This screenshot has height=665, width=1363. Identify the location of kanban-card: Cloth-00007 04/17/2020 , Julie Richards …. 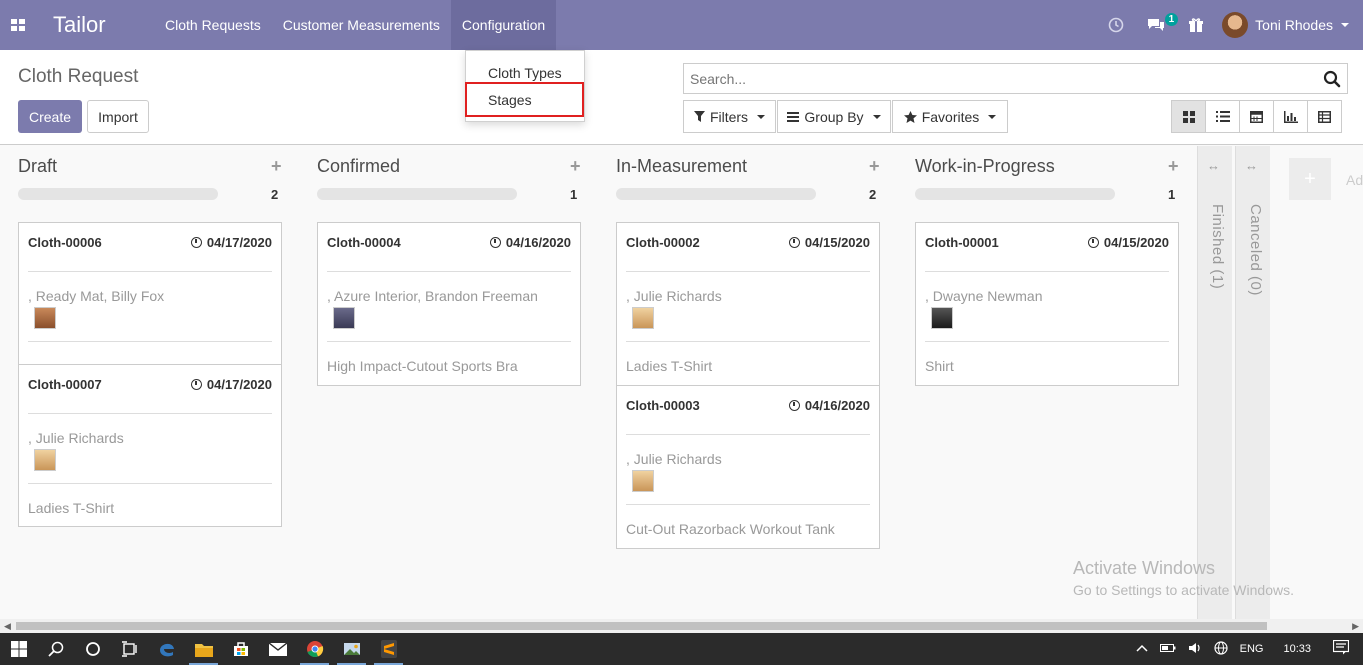
(150, 445).